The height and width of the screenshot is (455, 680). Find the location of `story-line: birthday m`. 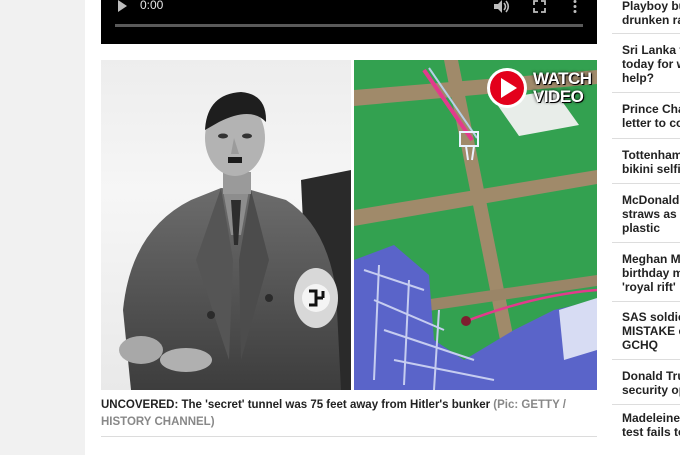

story-line: birthday m is located at coordinates (651, 273).